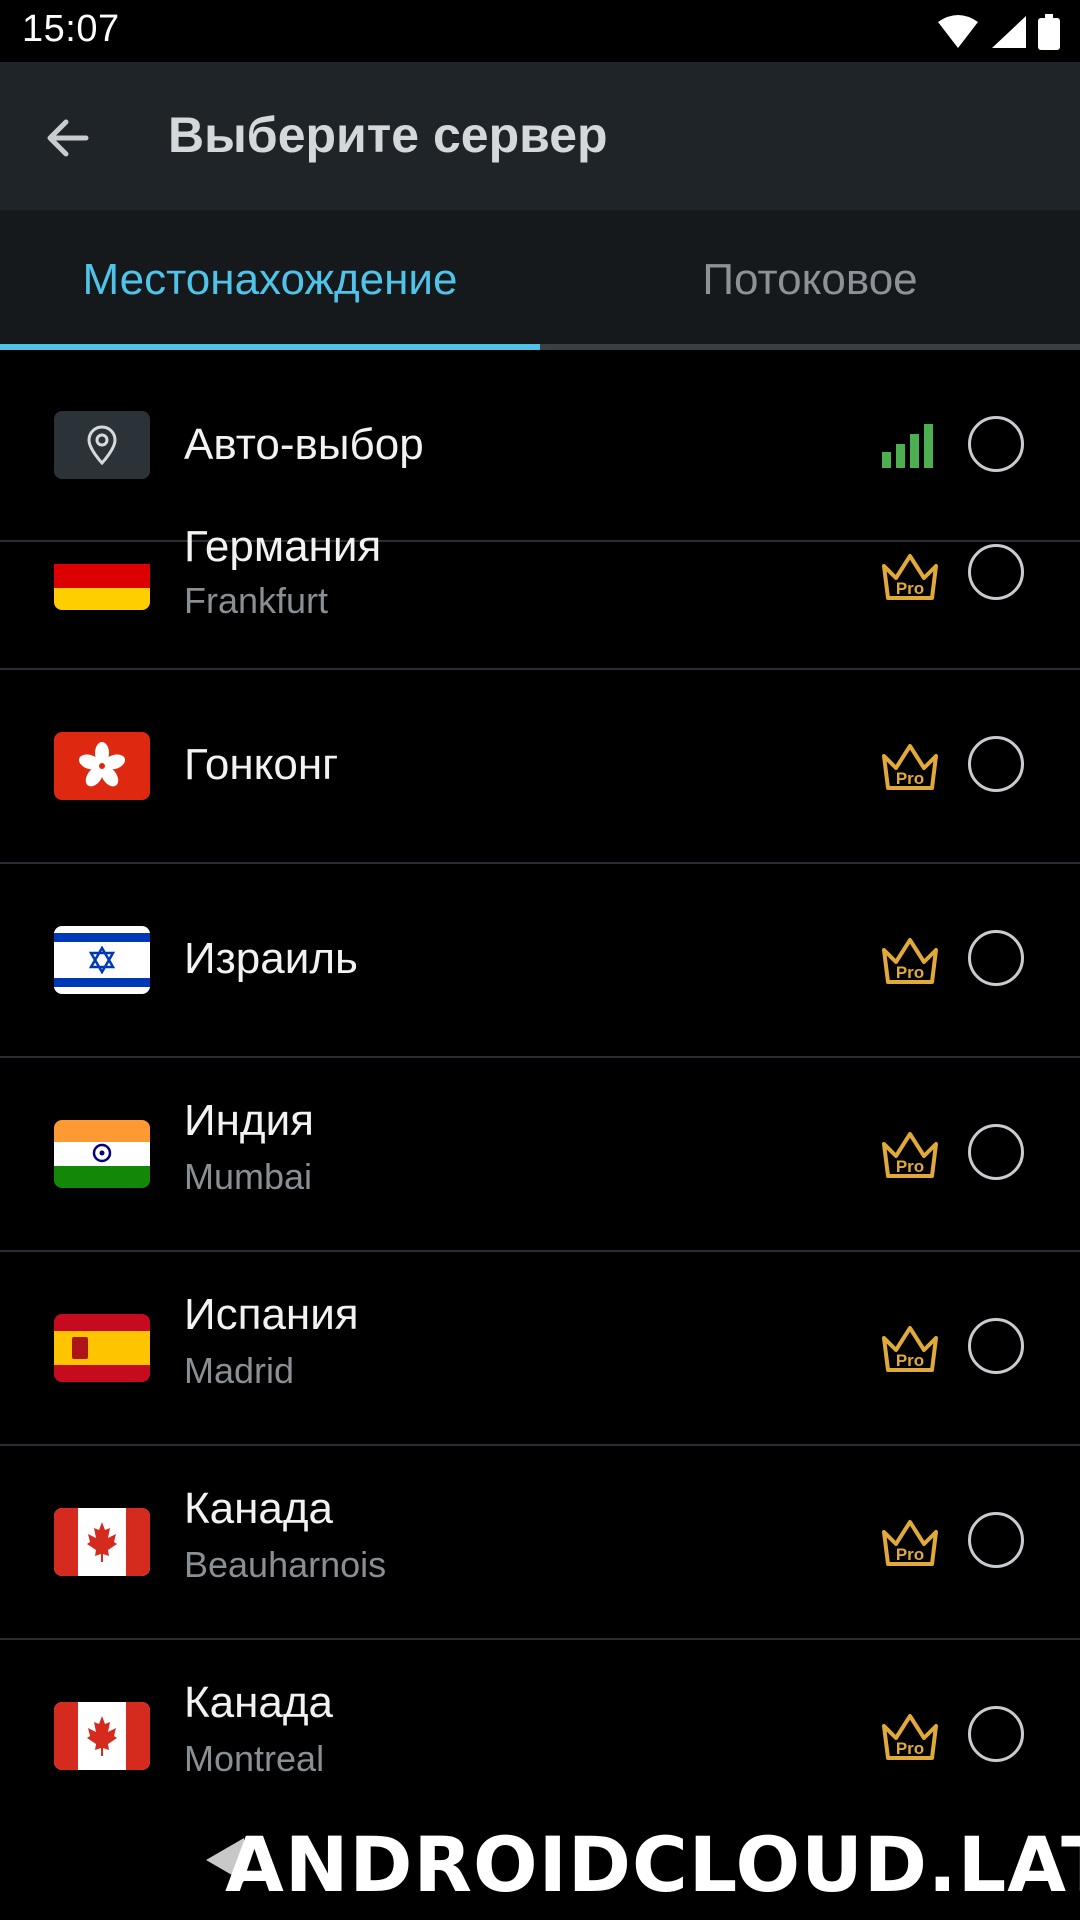 The height and width of the screenshot is (1920, 1080). I want to click on status-bar: 15:07, so click(540, 31).